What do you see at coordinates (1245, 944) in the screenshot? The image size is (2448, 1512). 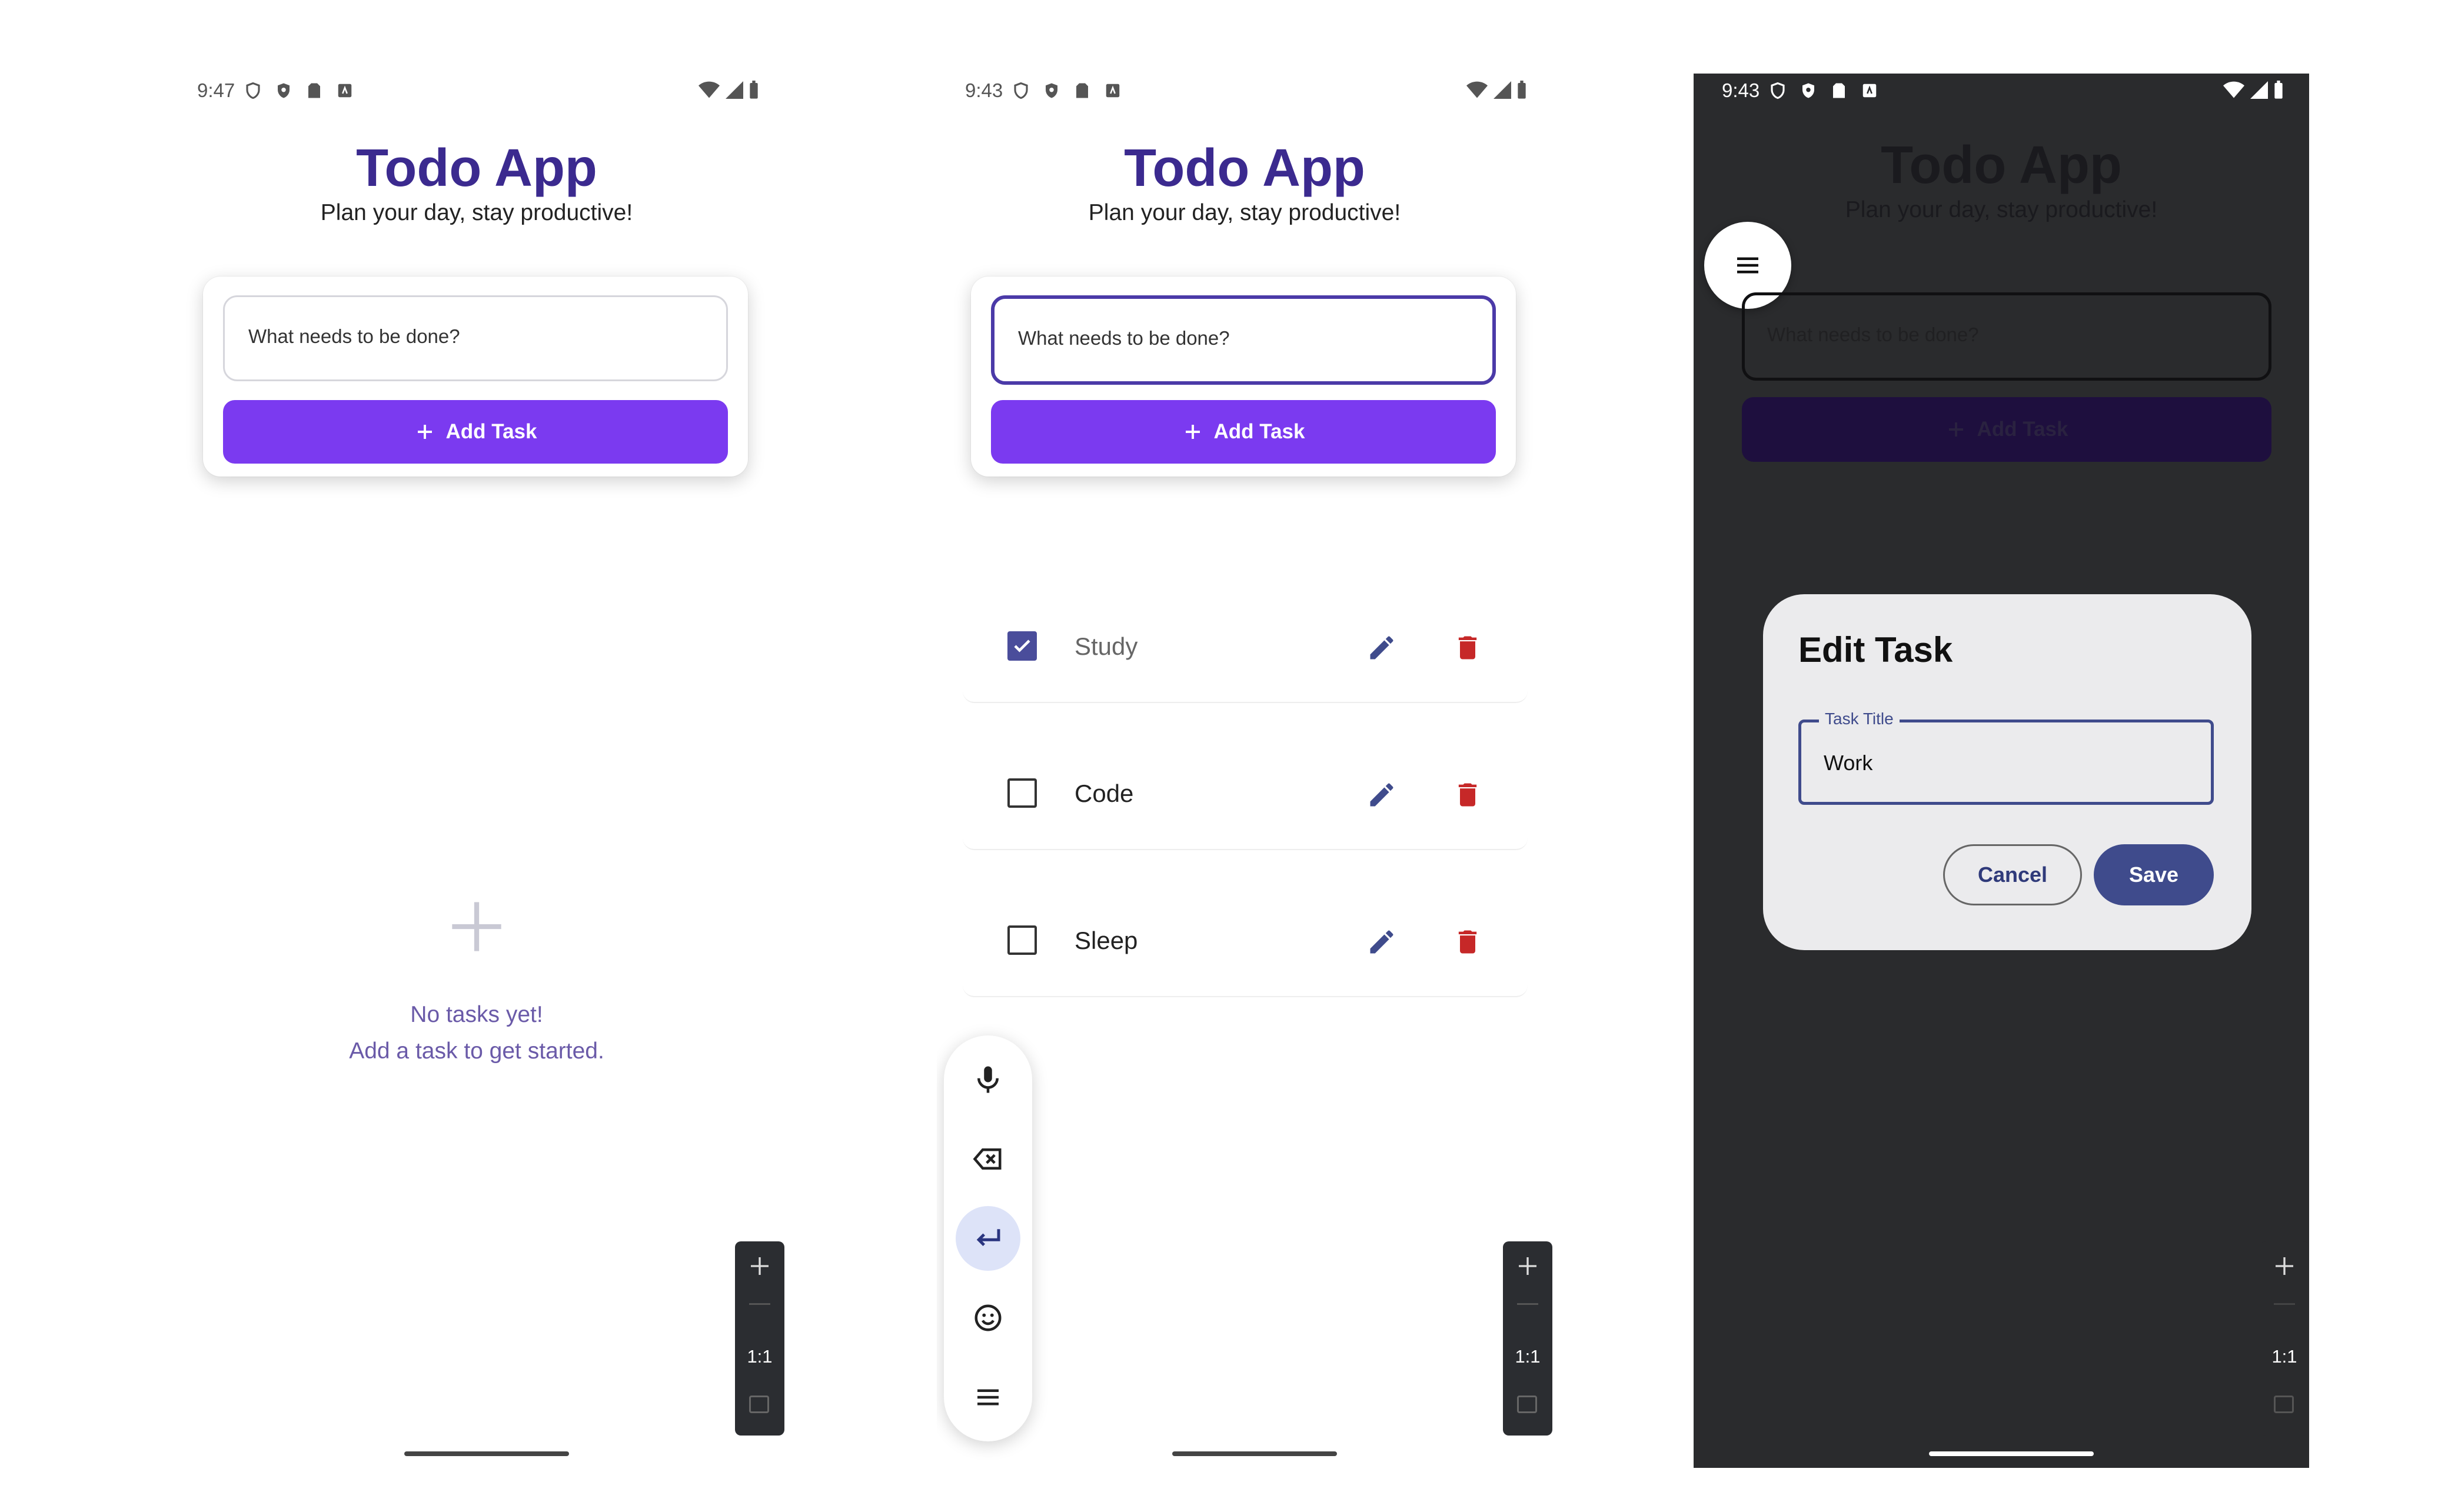 I see `task-item: Sleep` at bounding box center [1245, 944].